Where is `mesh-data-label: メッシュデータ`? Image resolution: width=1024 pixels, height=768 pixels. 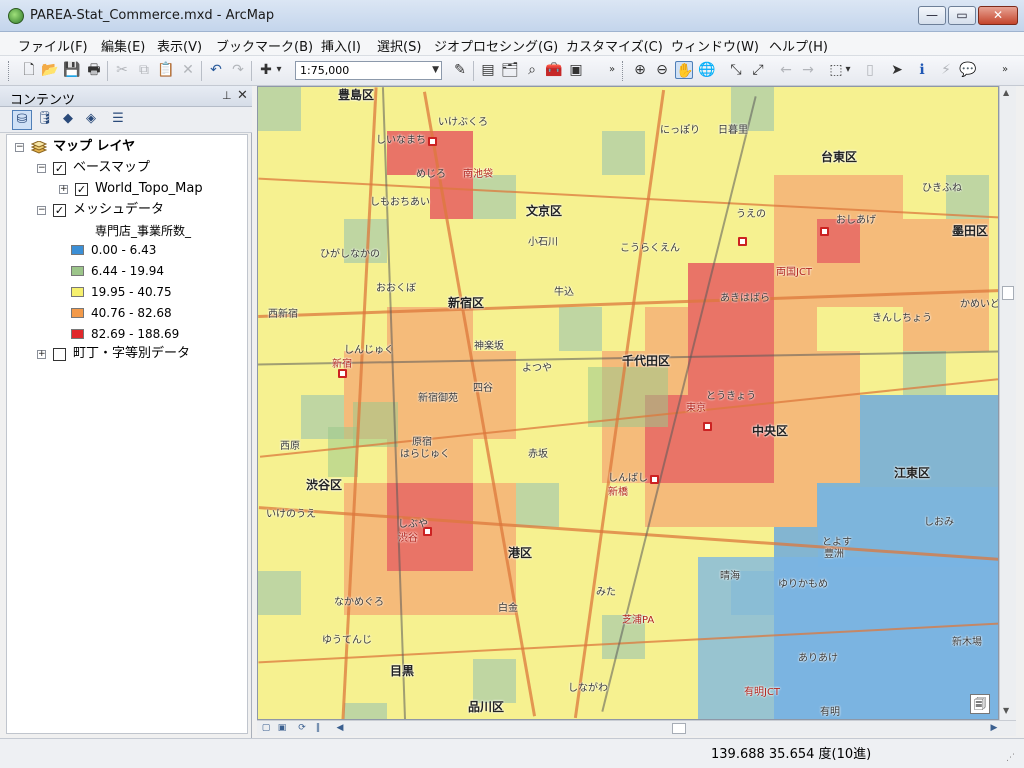
mesh-data-label: メッシュデータ is located at coordinates (118, 210).